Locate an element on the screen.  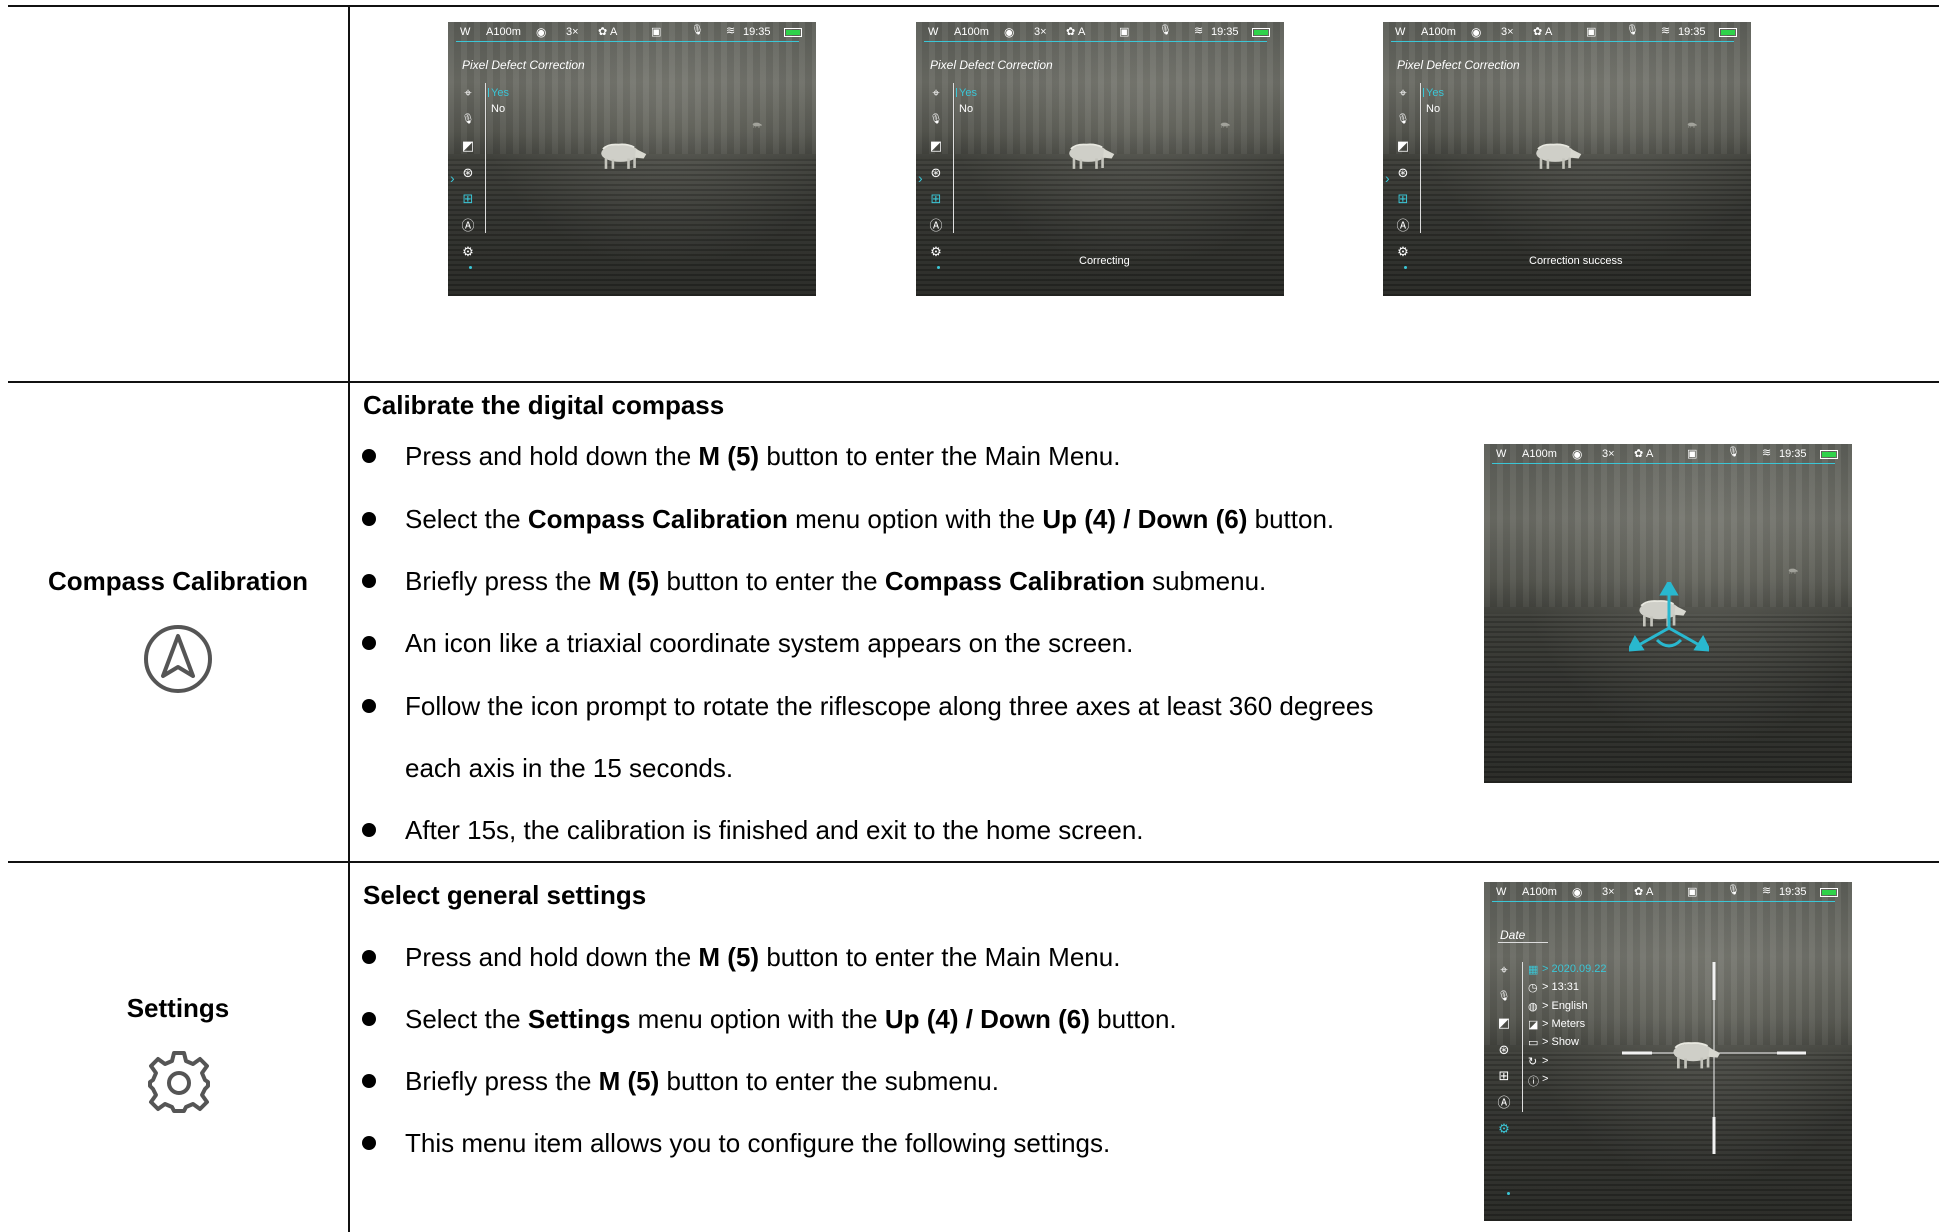
option-marker is located at coordinates (956, 92).